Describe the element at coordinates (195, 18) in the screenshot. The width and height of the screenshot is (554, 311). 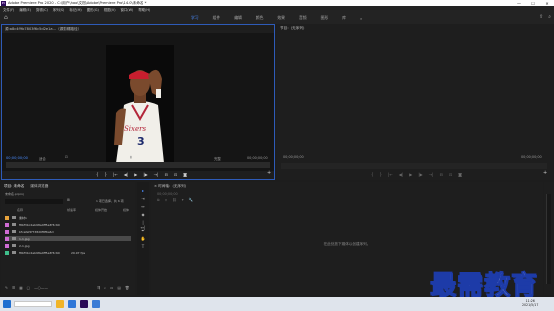
I see `tab-learning: 学习` at that location.